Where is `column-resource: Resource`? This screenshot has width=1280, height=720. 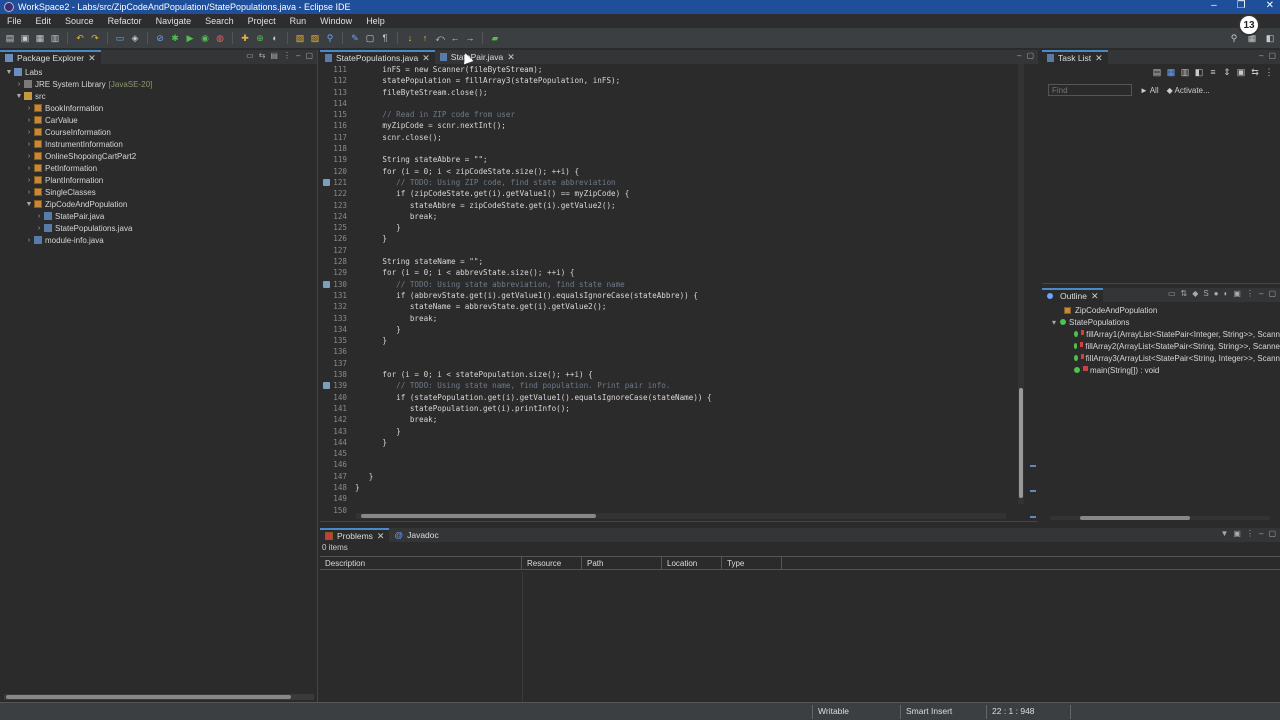 column-resource: Resource is located at coordinates (552, 563).